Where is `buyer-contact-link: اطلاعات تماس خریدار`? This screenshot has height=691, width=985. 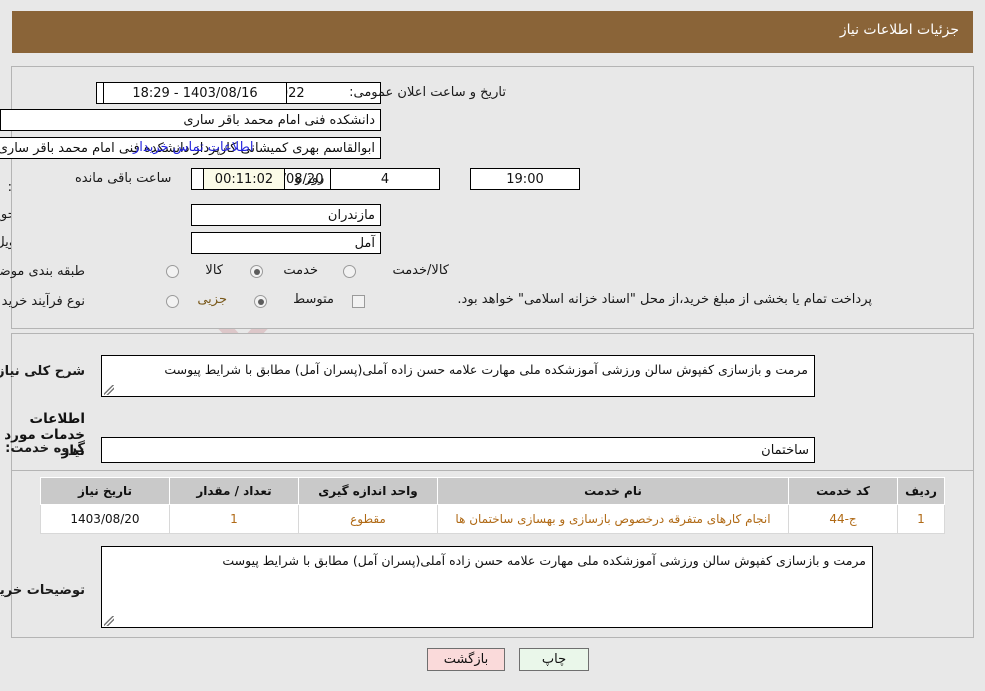
buyer-contact-link: اطلاعات تماس خریدار is located at coordinates (193, 147).